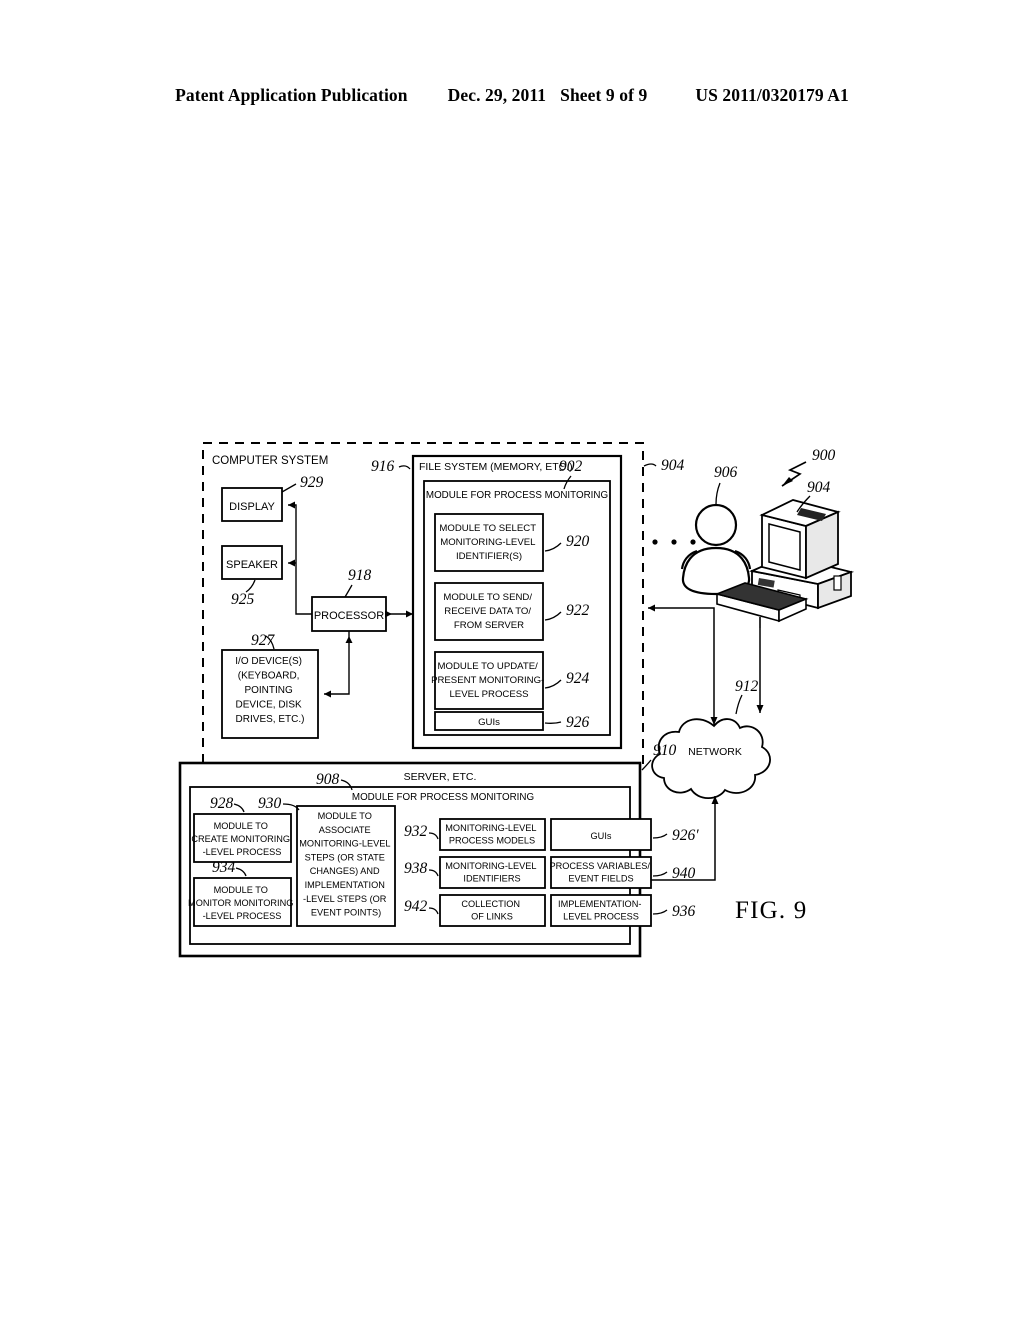 The image size is (1024, 1320). Describe the element at coordinates (270, 719) in the screenshot. I see `io-line-4: DRIVES, ETC.)` at that location.